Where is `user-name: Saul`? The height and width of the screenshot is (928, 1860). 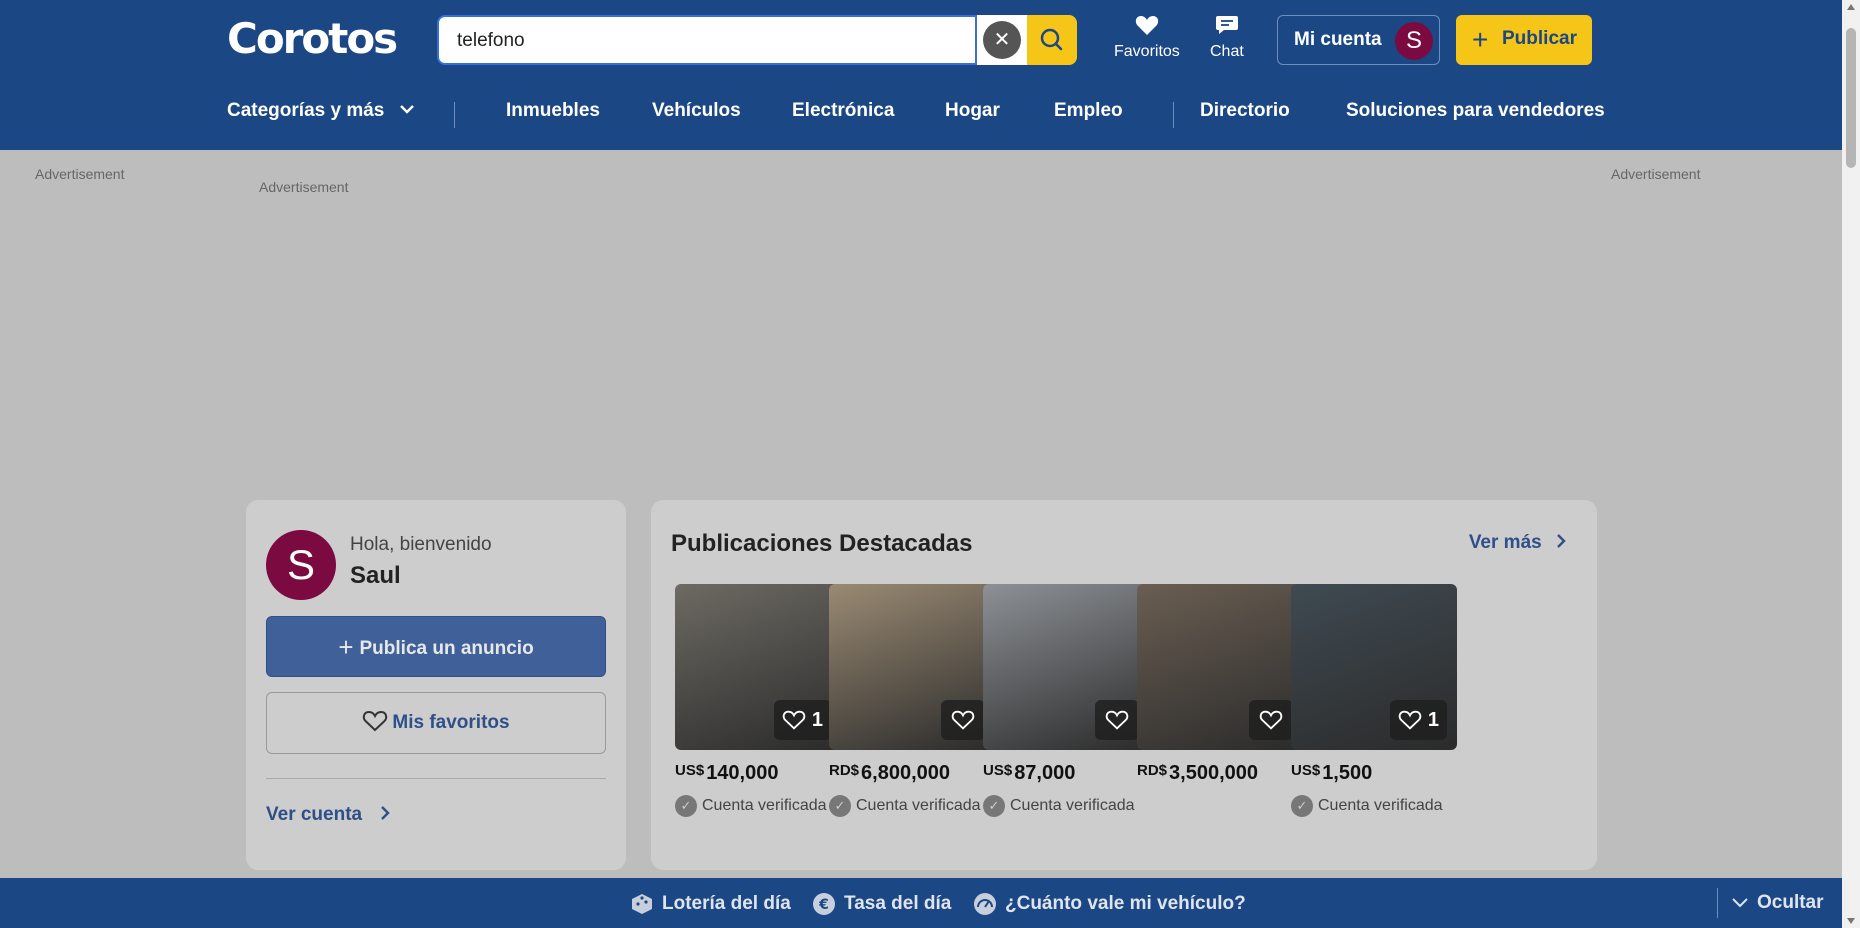
user-name: Saul is located at coordinates (375, 575).